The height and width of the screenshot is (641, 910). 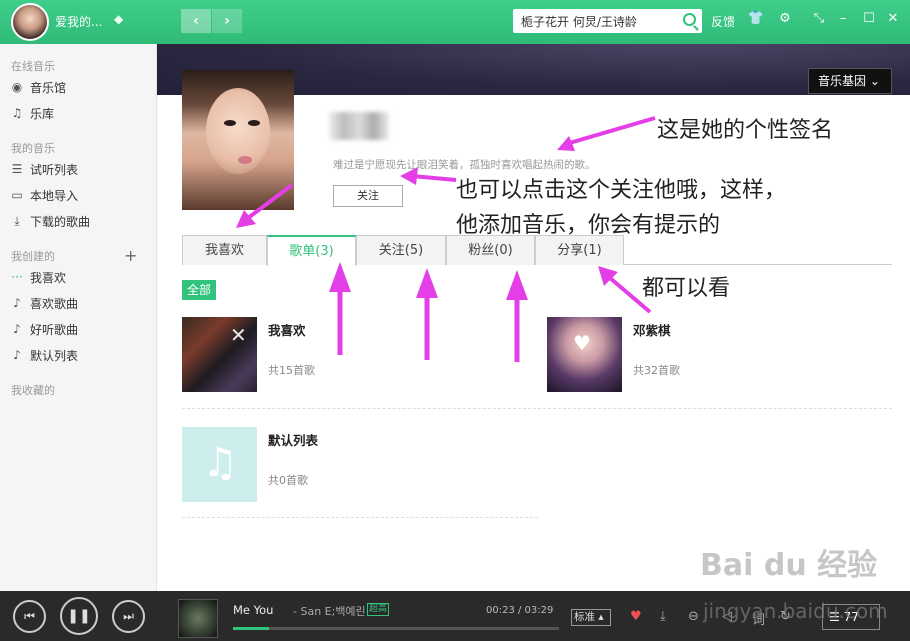 I want to click on playlist-count: 共32首歌, so click(x=656, y=370).